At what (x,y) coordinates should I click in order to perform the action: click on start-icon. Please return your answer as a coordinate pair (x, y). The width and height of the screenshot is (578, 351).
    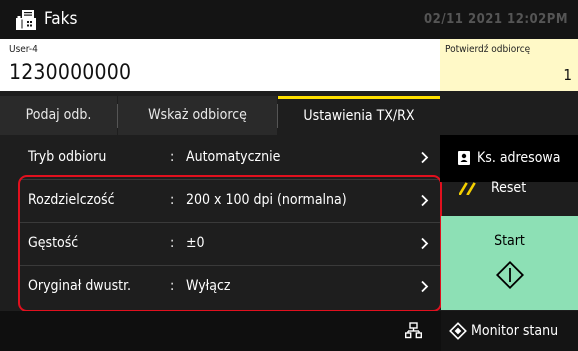
    Looking at the image, I should click on (510, 275).